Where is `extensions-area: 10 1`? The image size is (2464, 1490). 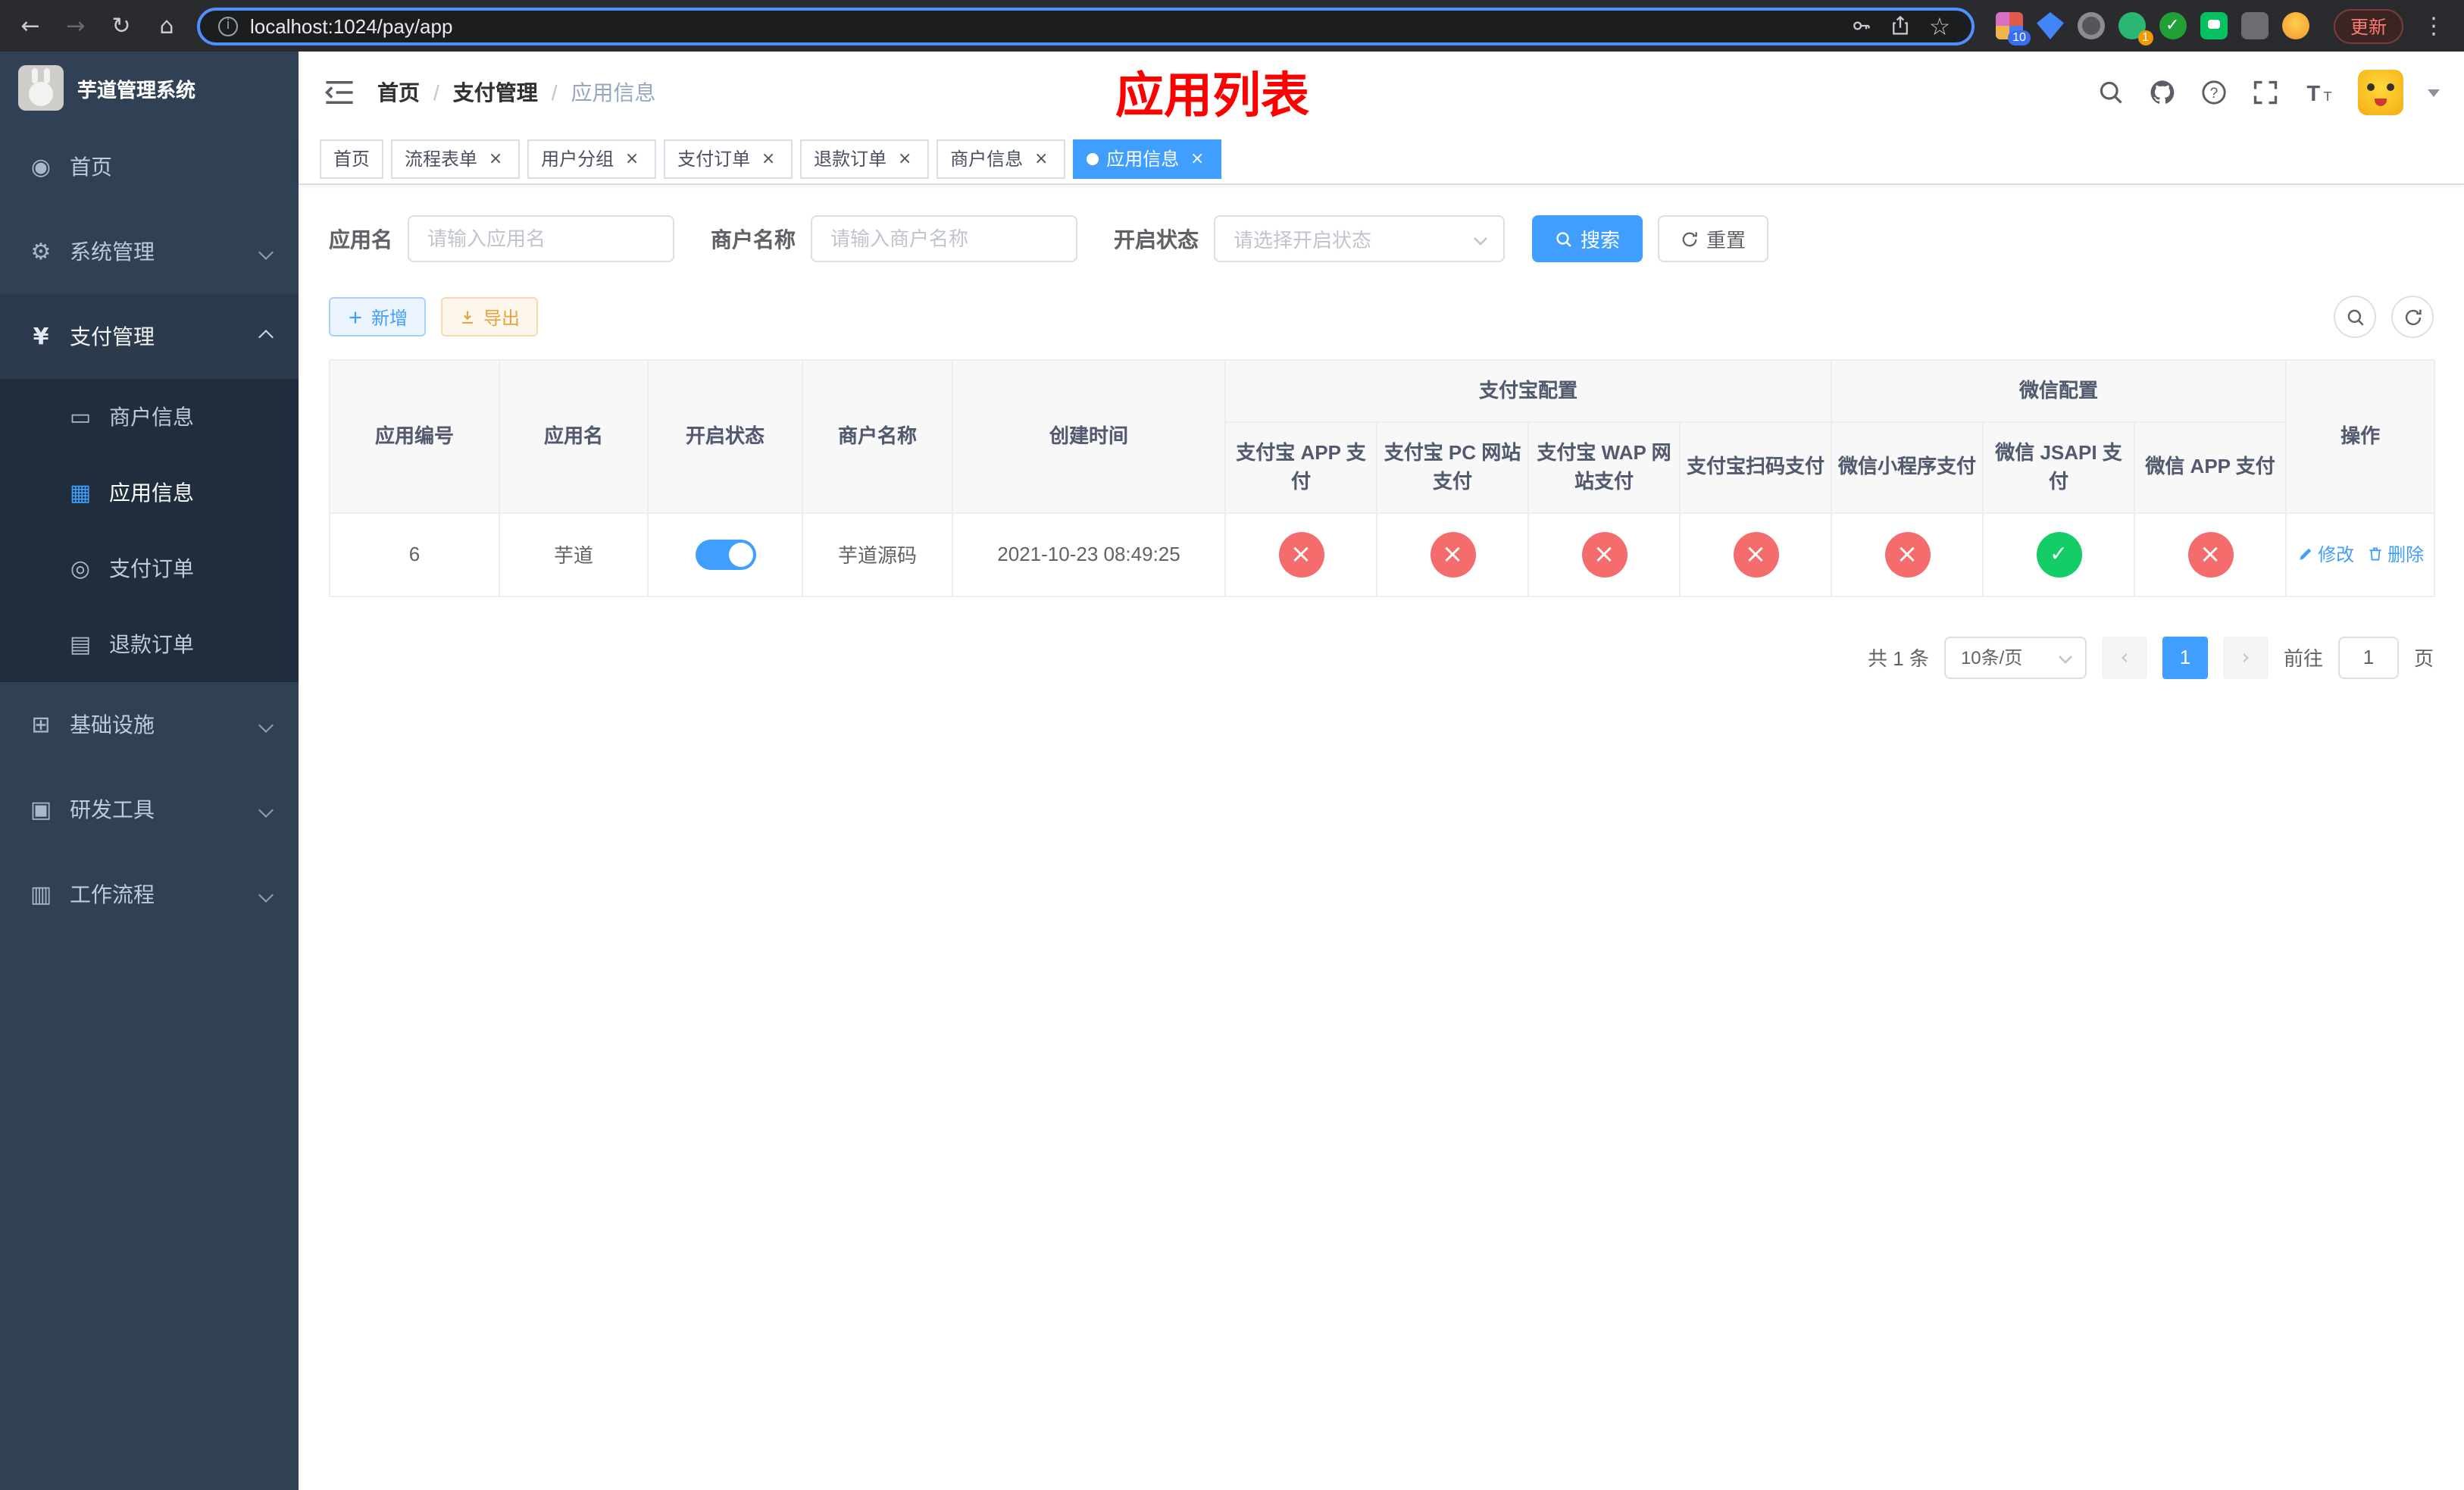 extensions-area: 10 1 is located at coordinates (2152, 28).